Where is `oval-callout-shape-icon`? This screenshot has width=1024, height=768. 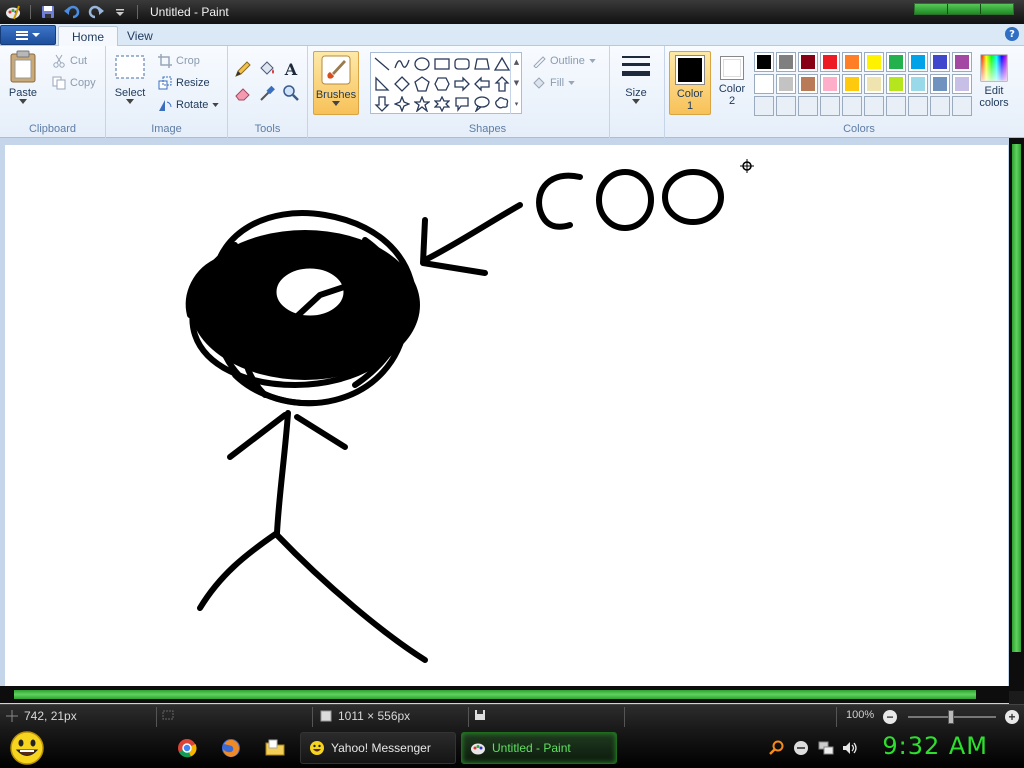
oval-callout-shape-icon is located at coordinates (482, 104).